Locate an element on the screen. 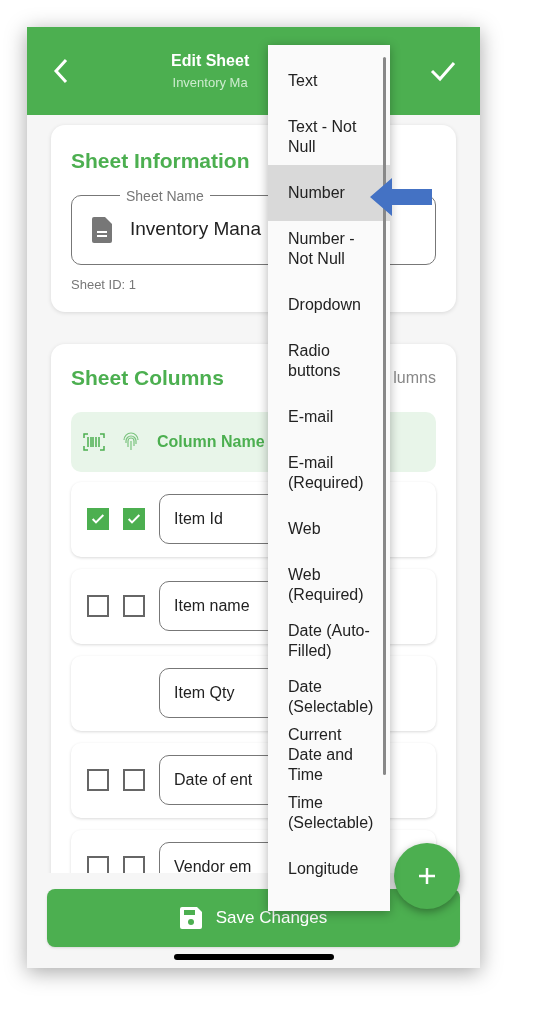  field-value: Inventory Mana is located at coordinates (195, 229).